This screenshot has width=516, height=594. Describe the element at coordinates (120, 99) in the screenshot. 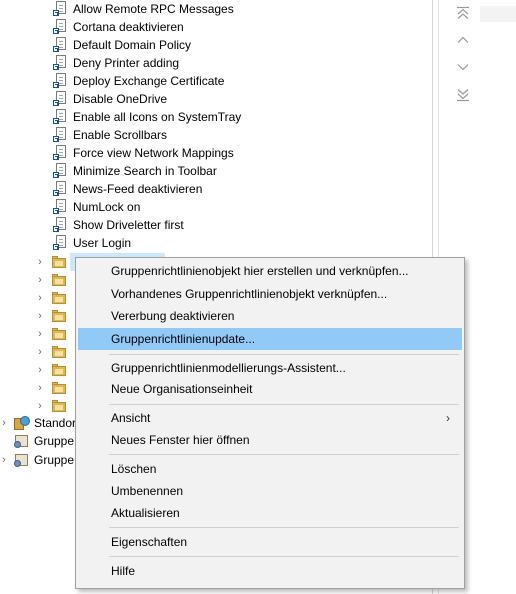

I see `tree-item-label: Disable OneDrive` at that location.